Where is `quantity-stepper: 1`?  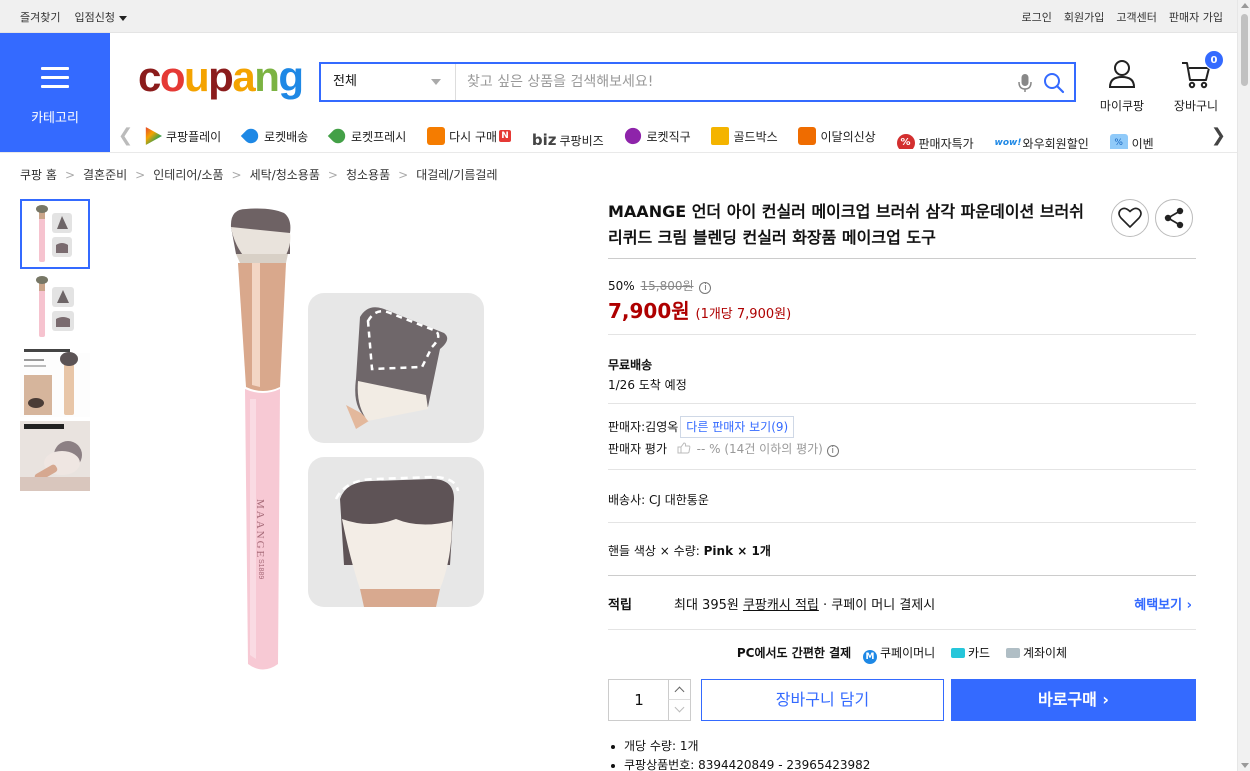 quantity-stepper: 1 is located at coordinates (649, 700).